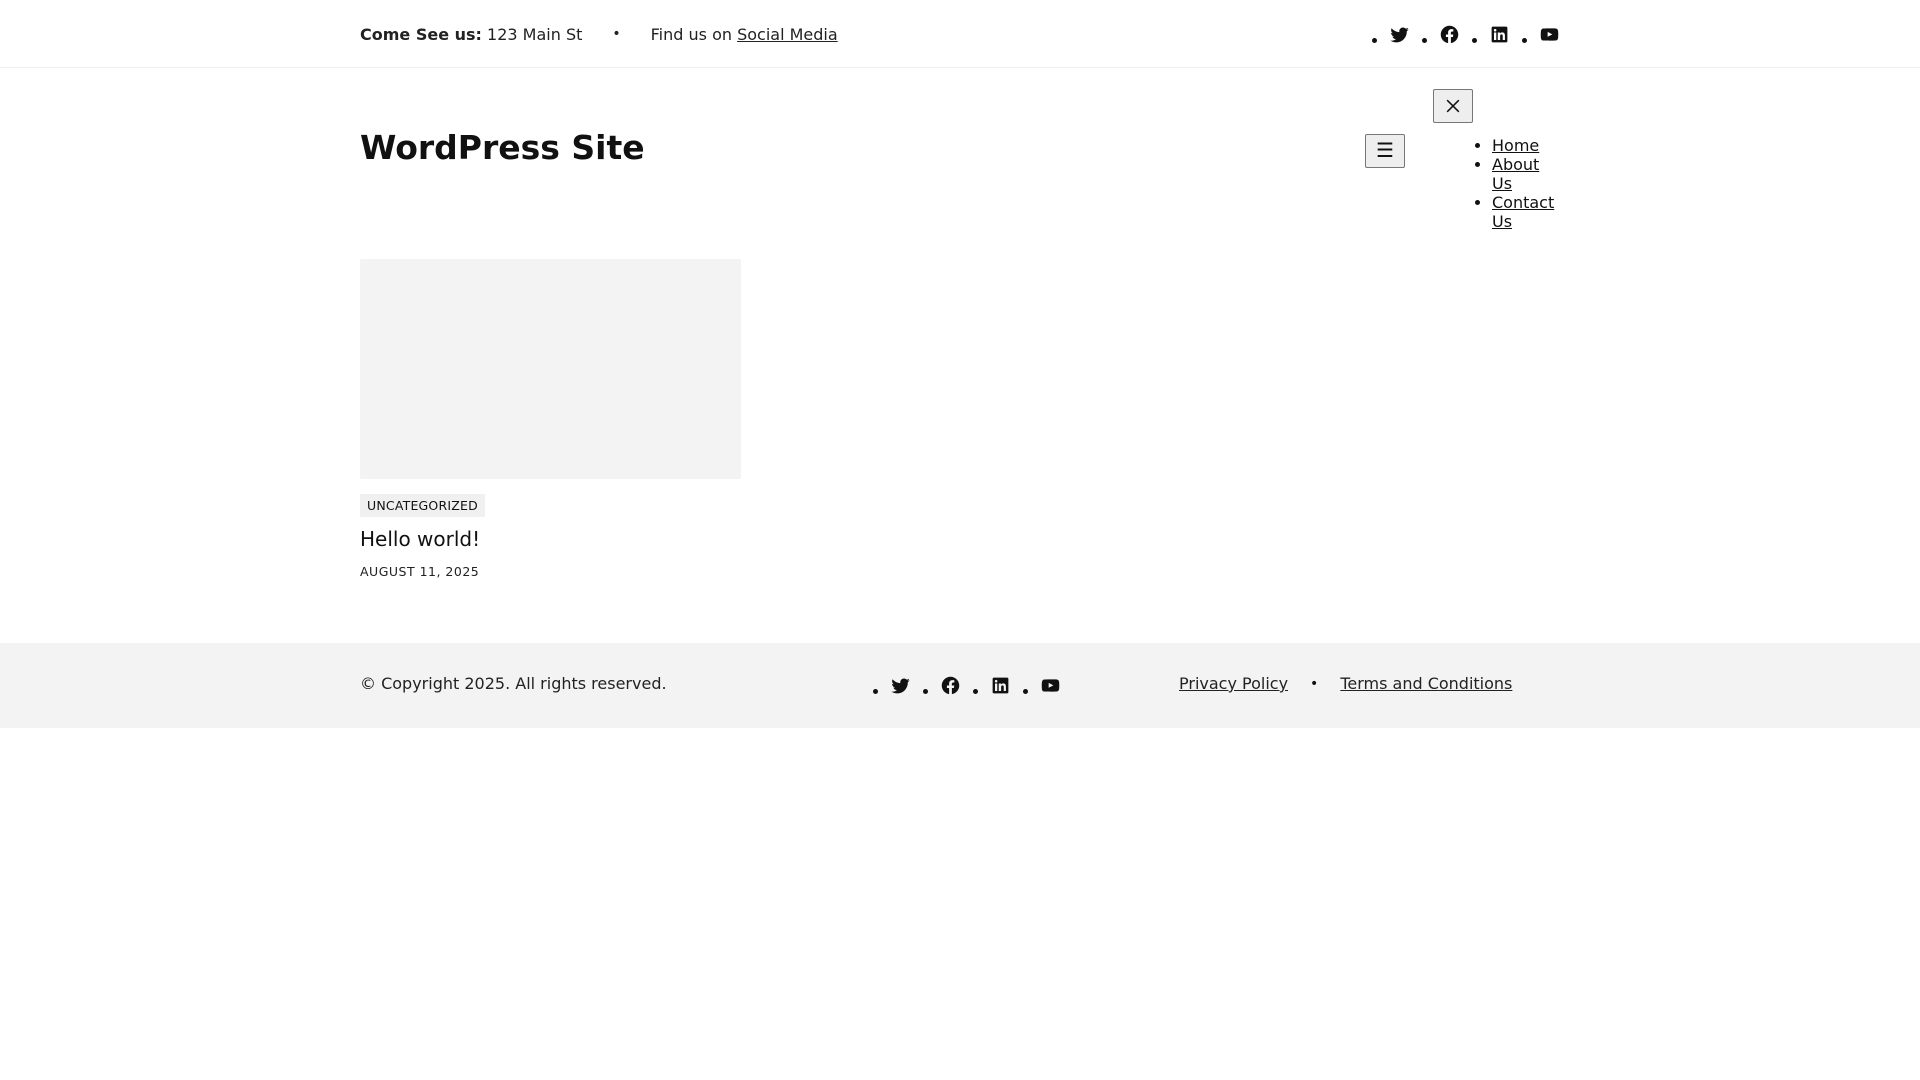 The height and width of the screenshot is (1080, 1920). I want to click on menu-open-button: ☰, so click(1385, 151).